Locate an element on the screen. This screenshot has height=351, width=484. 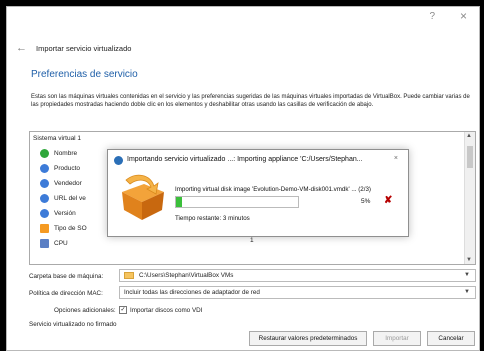
page-title: Preferencias de servicio is located at coordinates (84, 74).